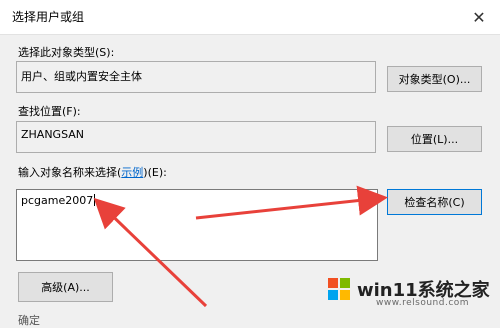 This screenshot has width=500, height=328. What do you see at coordinates (339, 289) in the screenshot?
I see `windows-logo-icon` at bounding box center [339, 289].